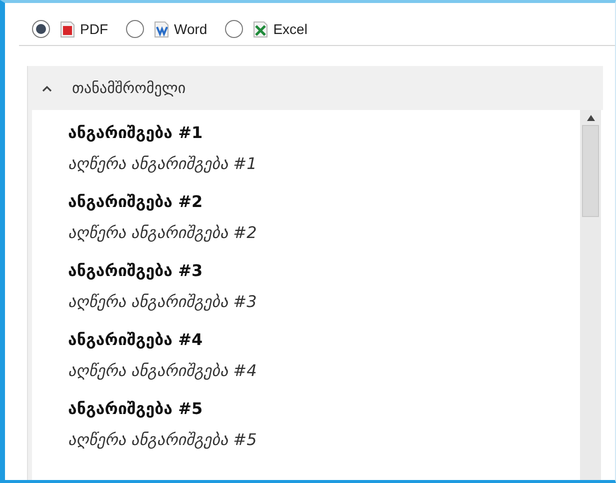  I want to click on scroll-up-icon, so click(591, 118).